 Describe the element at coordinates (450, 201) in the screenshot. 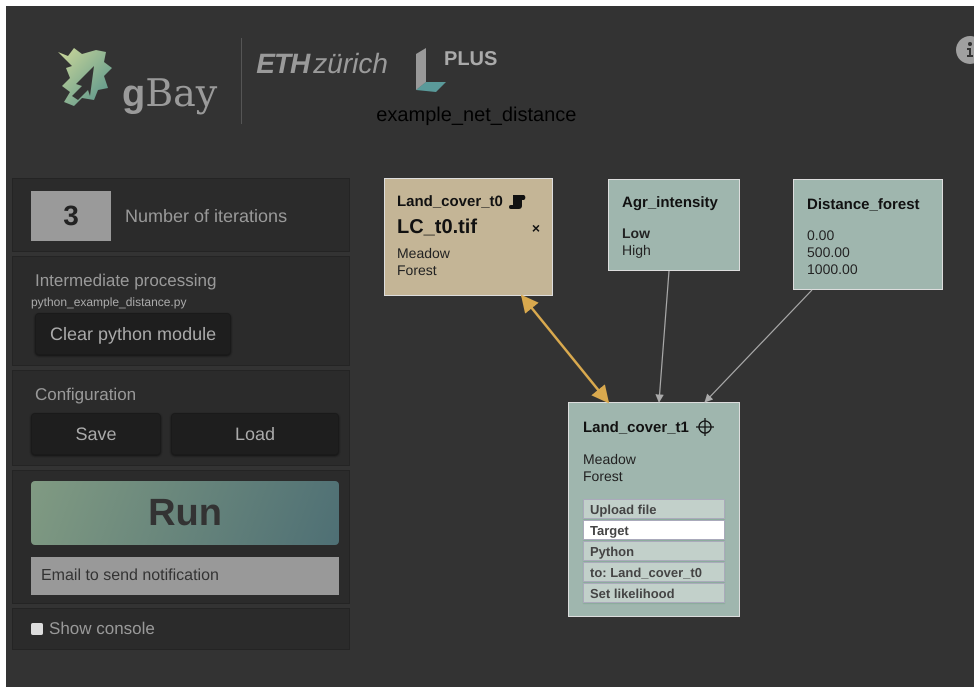

I see `node-title: Land_cover_t0` at that location.